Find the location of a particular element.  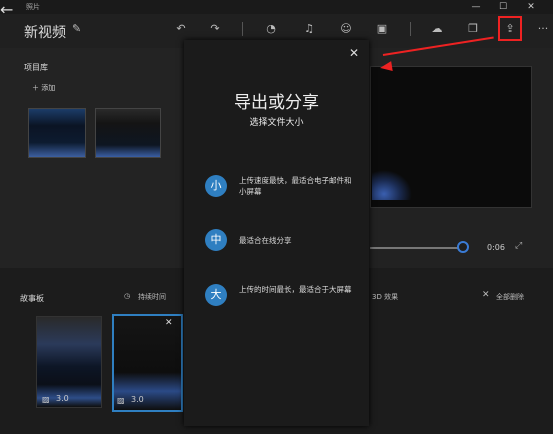

aspect-ratio-icon: ▣ is located at coordinates (382, 29).